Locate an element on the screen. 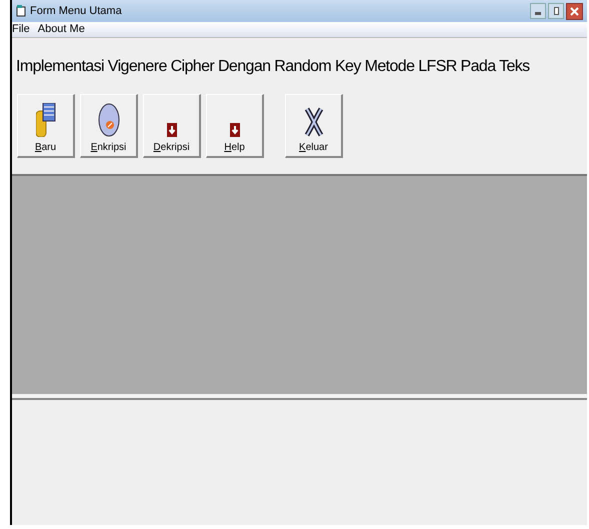 The height and width of the screenshot is (529, 589). close-button is located at coordinates (574, 11).